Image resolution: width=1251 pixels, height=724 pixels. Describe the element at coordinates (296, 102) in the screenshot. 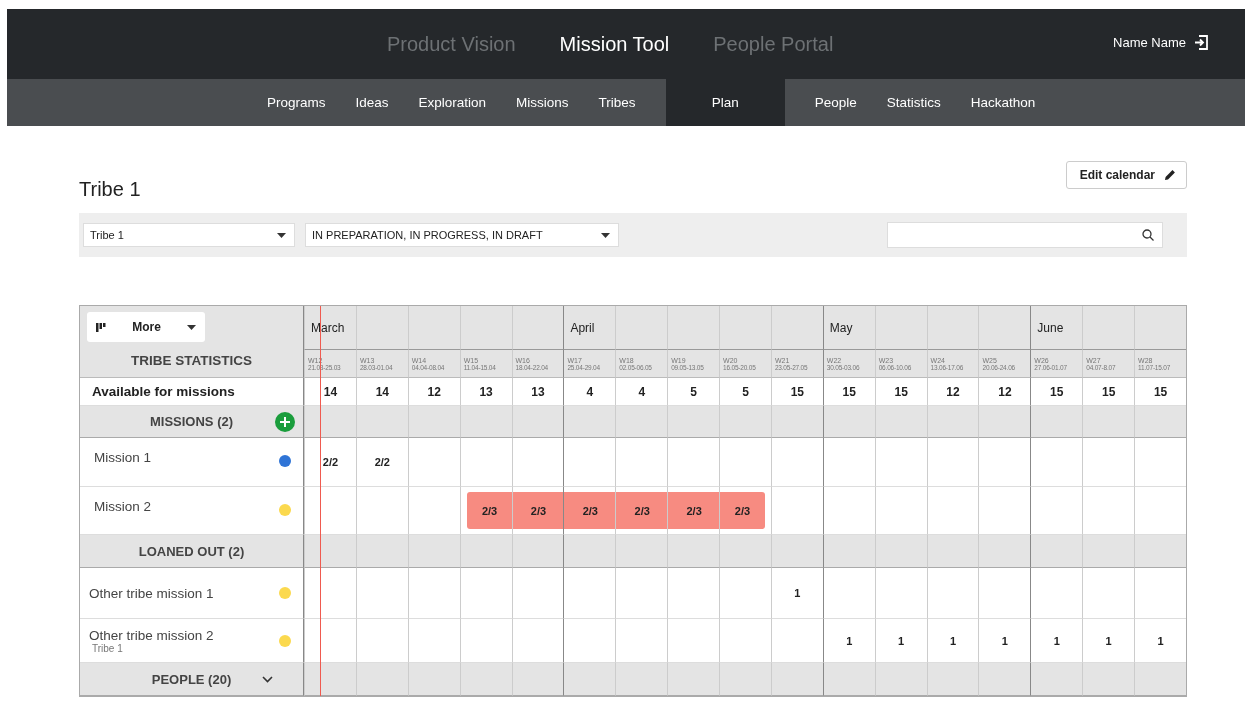

I see `nav-tab: Programs` at that location.